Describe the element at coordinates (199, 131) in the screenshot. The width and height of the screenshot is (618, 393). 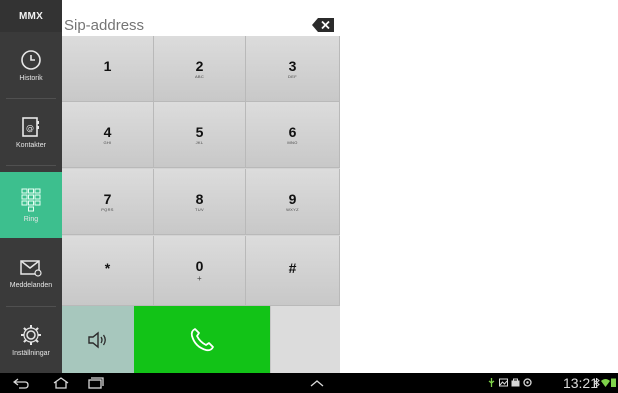
I see `key-digit: 5` at that location.